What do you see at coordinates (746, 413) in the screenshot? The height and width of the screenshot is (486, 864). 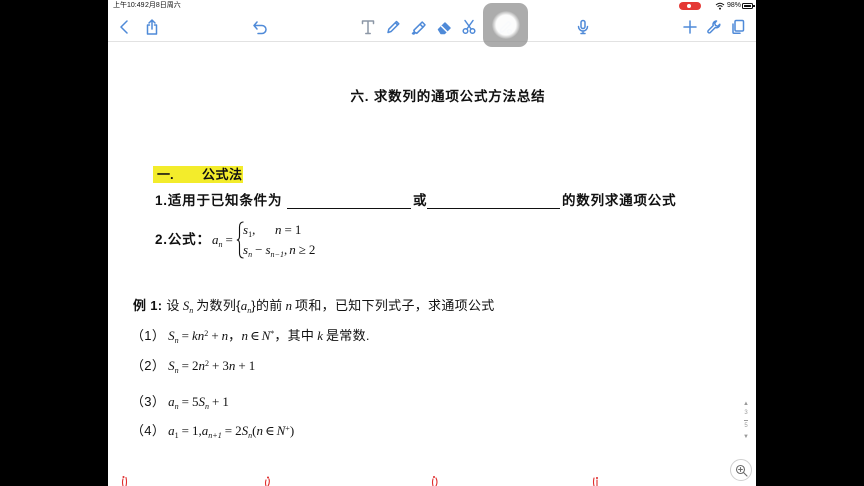 I see `current-page: 3` at bounding box center [746, 413].